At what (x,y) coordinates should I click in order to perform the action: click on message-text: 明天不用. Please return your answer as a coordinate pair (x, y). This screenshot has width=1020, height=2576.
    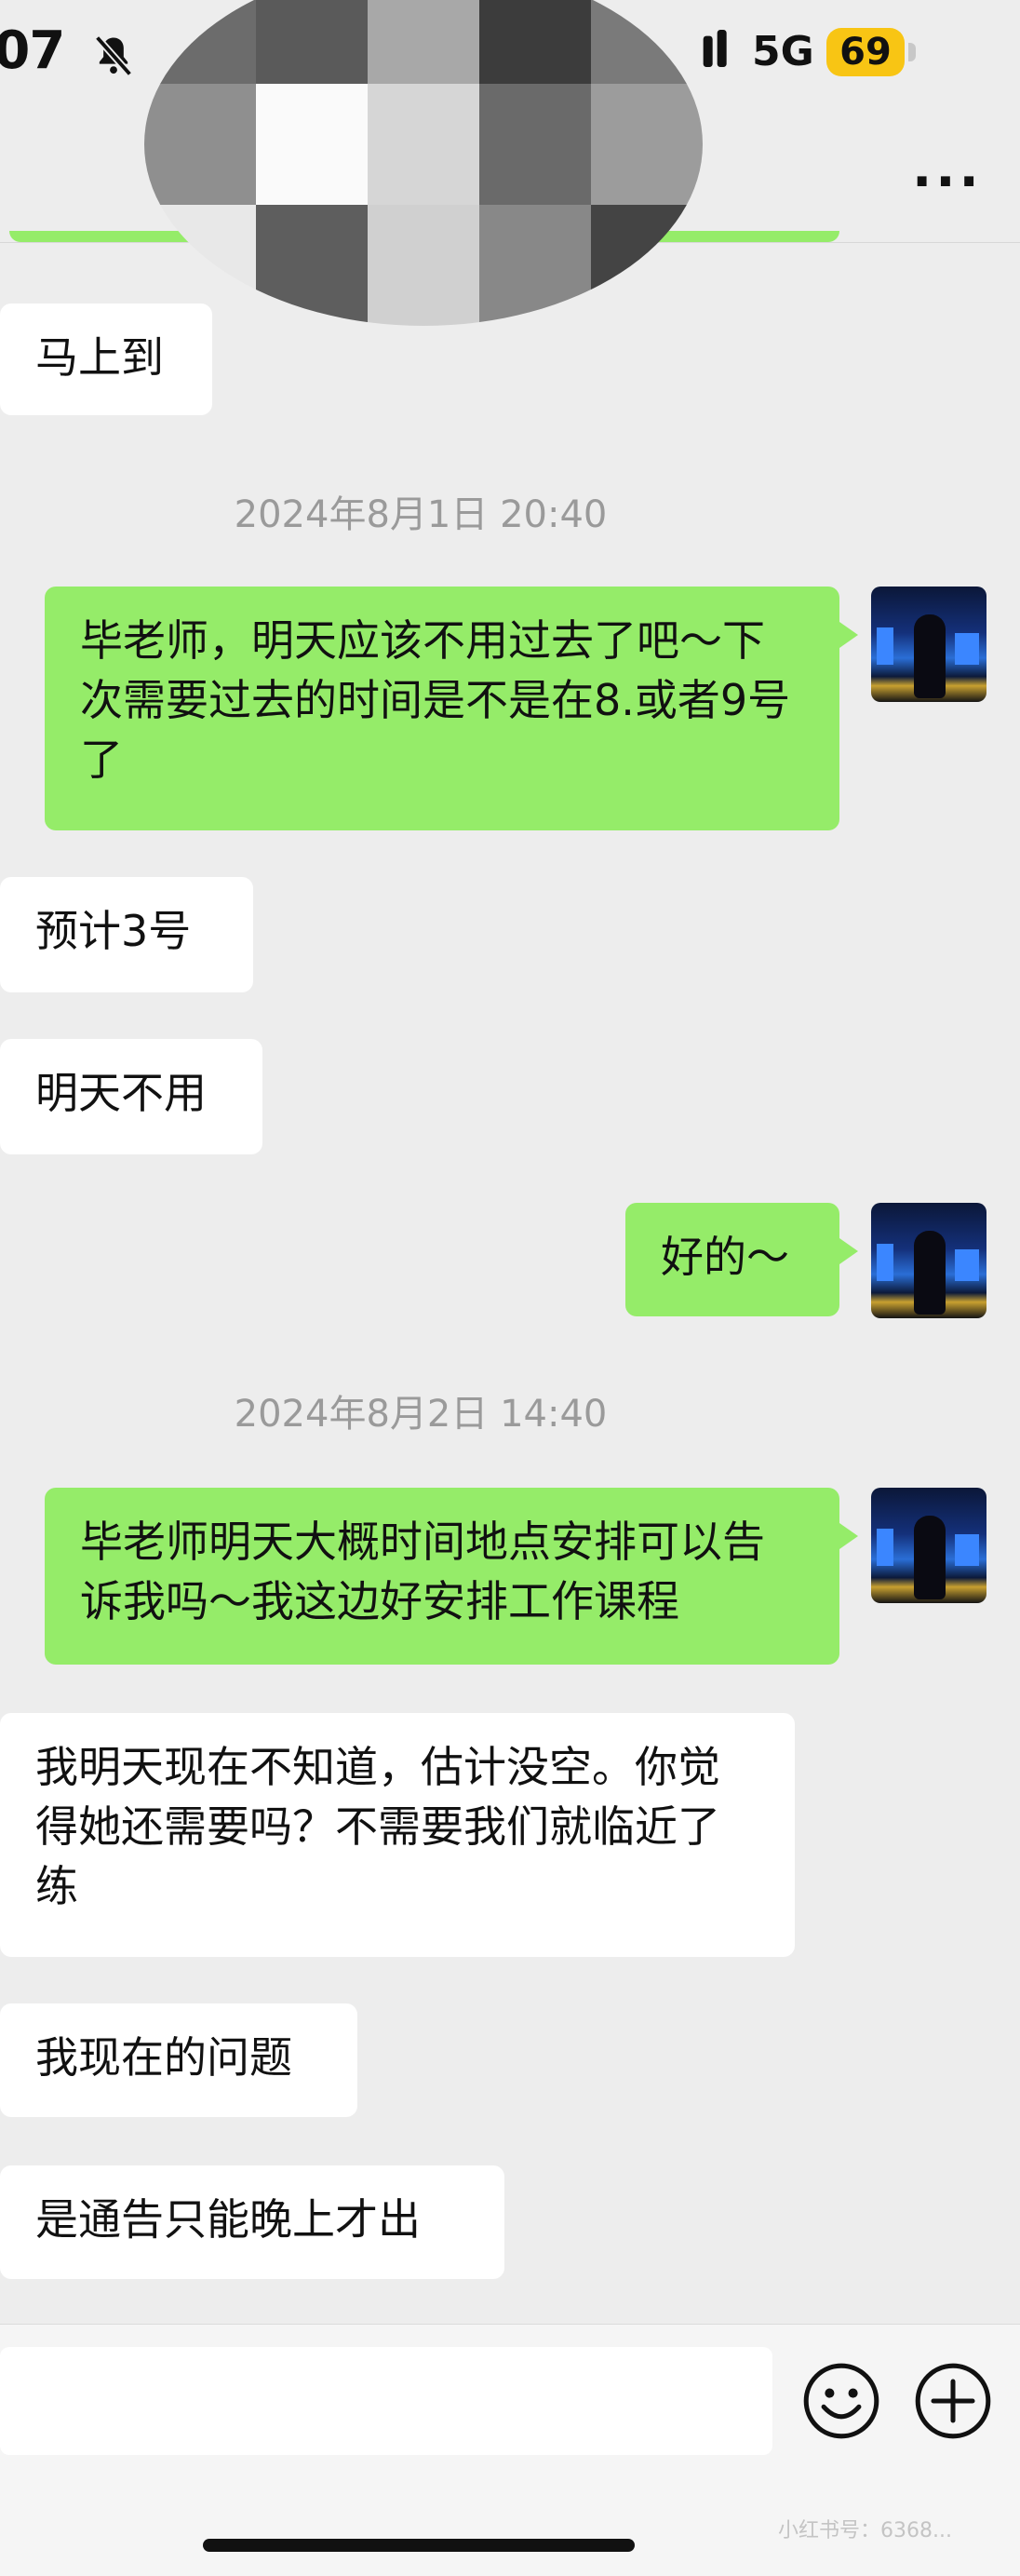
    Looking at the image, I should click on (121, 1093).